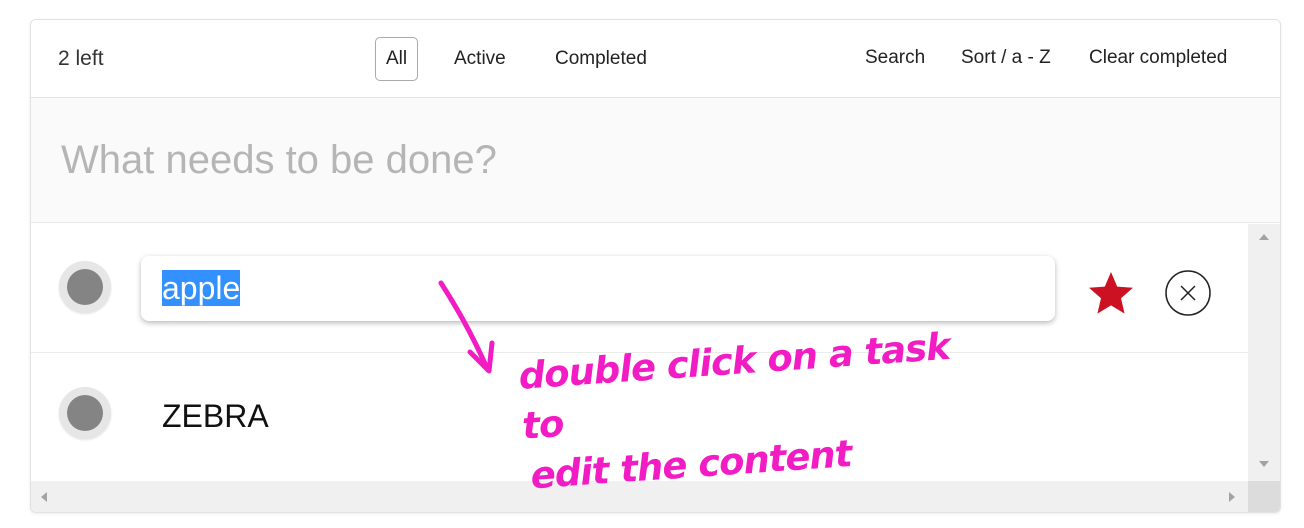 The image size is (1304, 528). I want to click on scroll-left-arrow-icon, so click(44, 497).